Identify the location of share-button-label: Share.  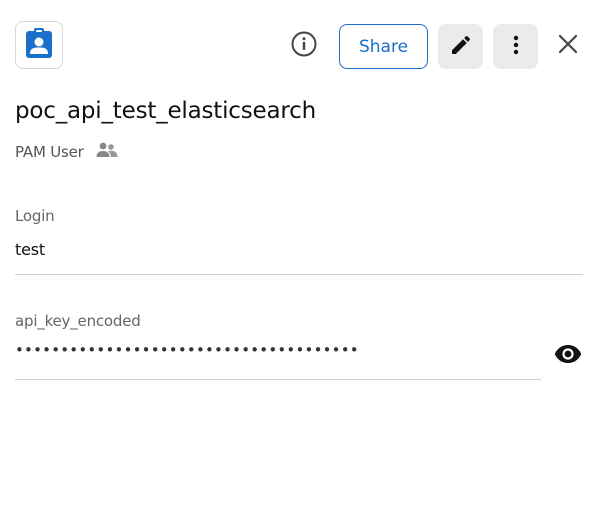
(383, 46).